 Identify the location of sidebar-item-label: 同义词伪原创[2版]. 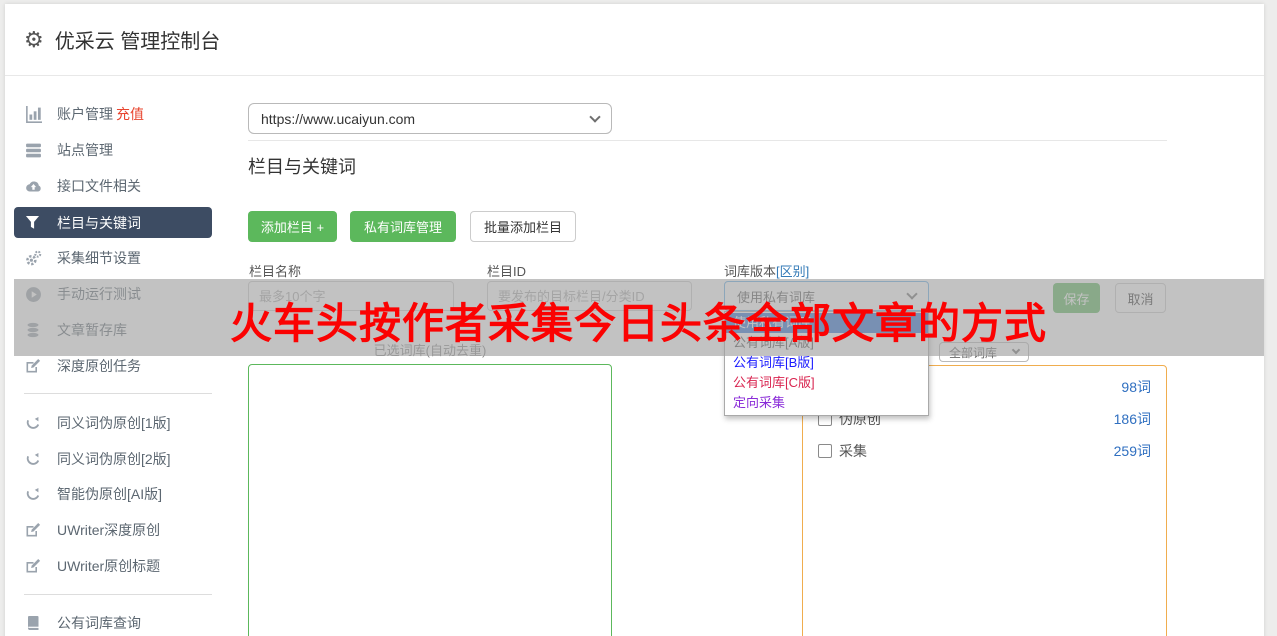
(114, 459).